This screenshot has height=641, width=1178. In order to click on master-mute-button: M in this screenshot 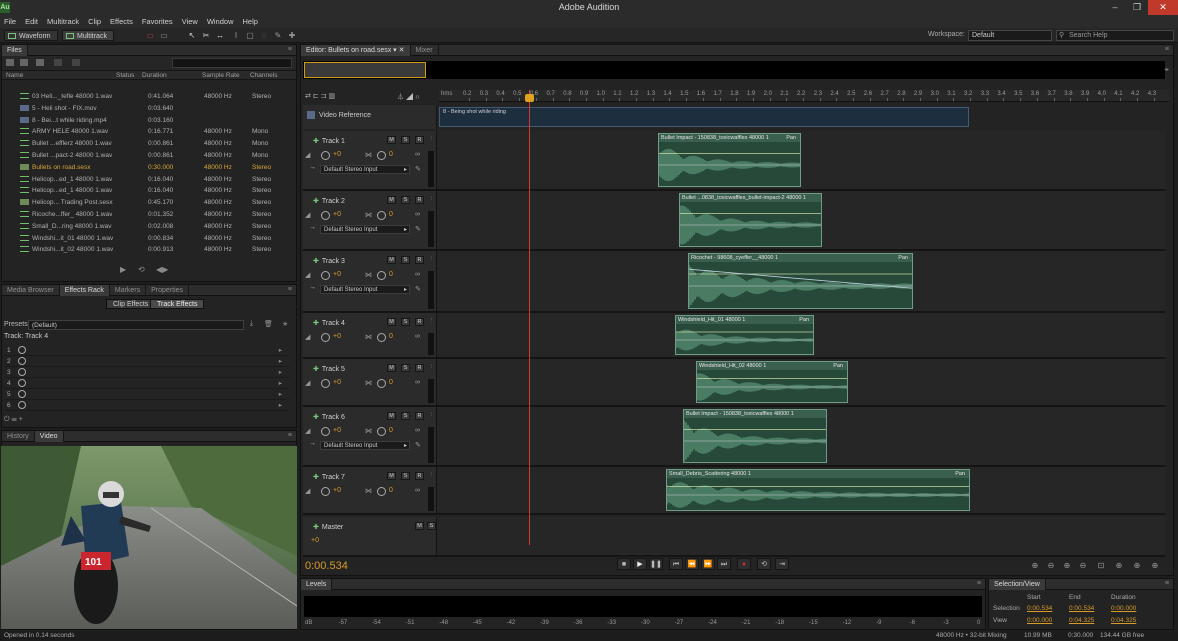, I will do `click(419, 526)`.